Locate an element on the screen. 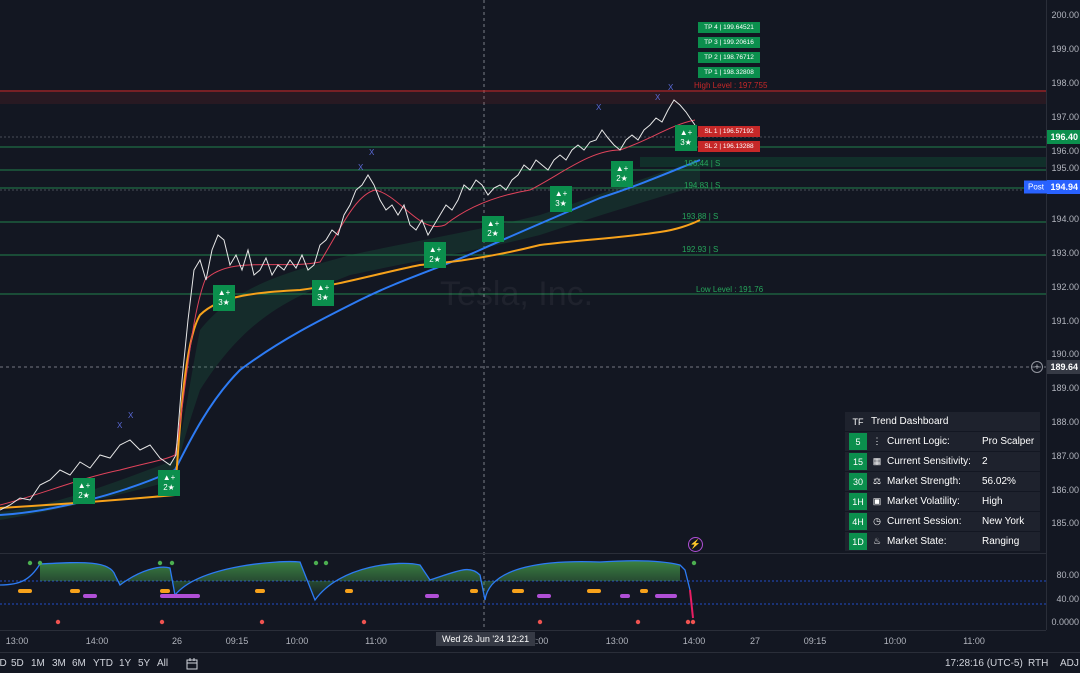 This screenshot has height=673, width=1080. dashboard-row: 5 ⋮ Current Logic: Pro Scalper is located at coordinates (942, 442).